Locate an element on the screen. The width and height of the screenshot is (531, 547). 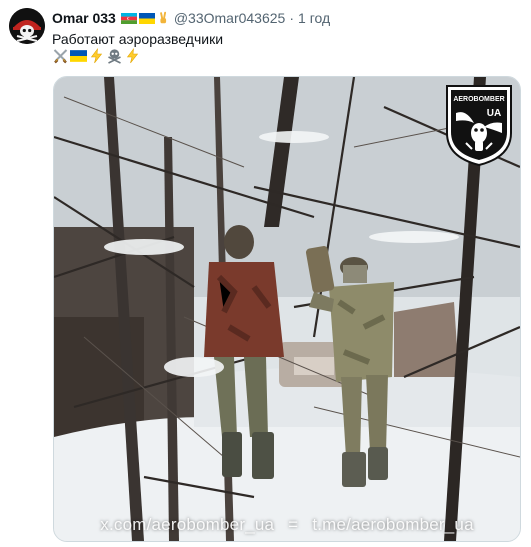
tweet-header: Omar 033 @33Omar043625 · 1 год is located at coordinates (191, 18).